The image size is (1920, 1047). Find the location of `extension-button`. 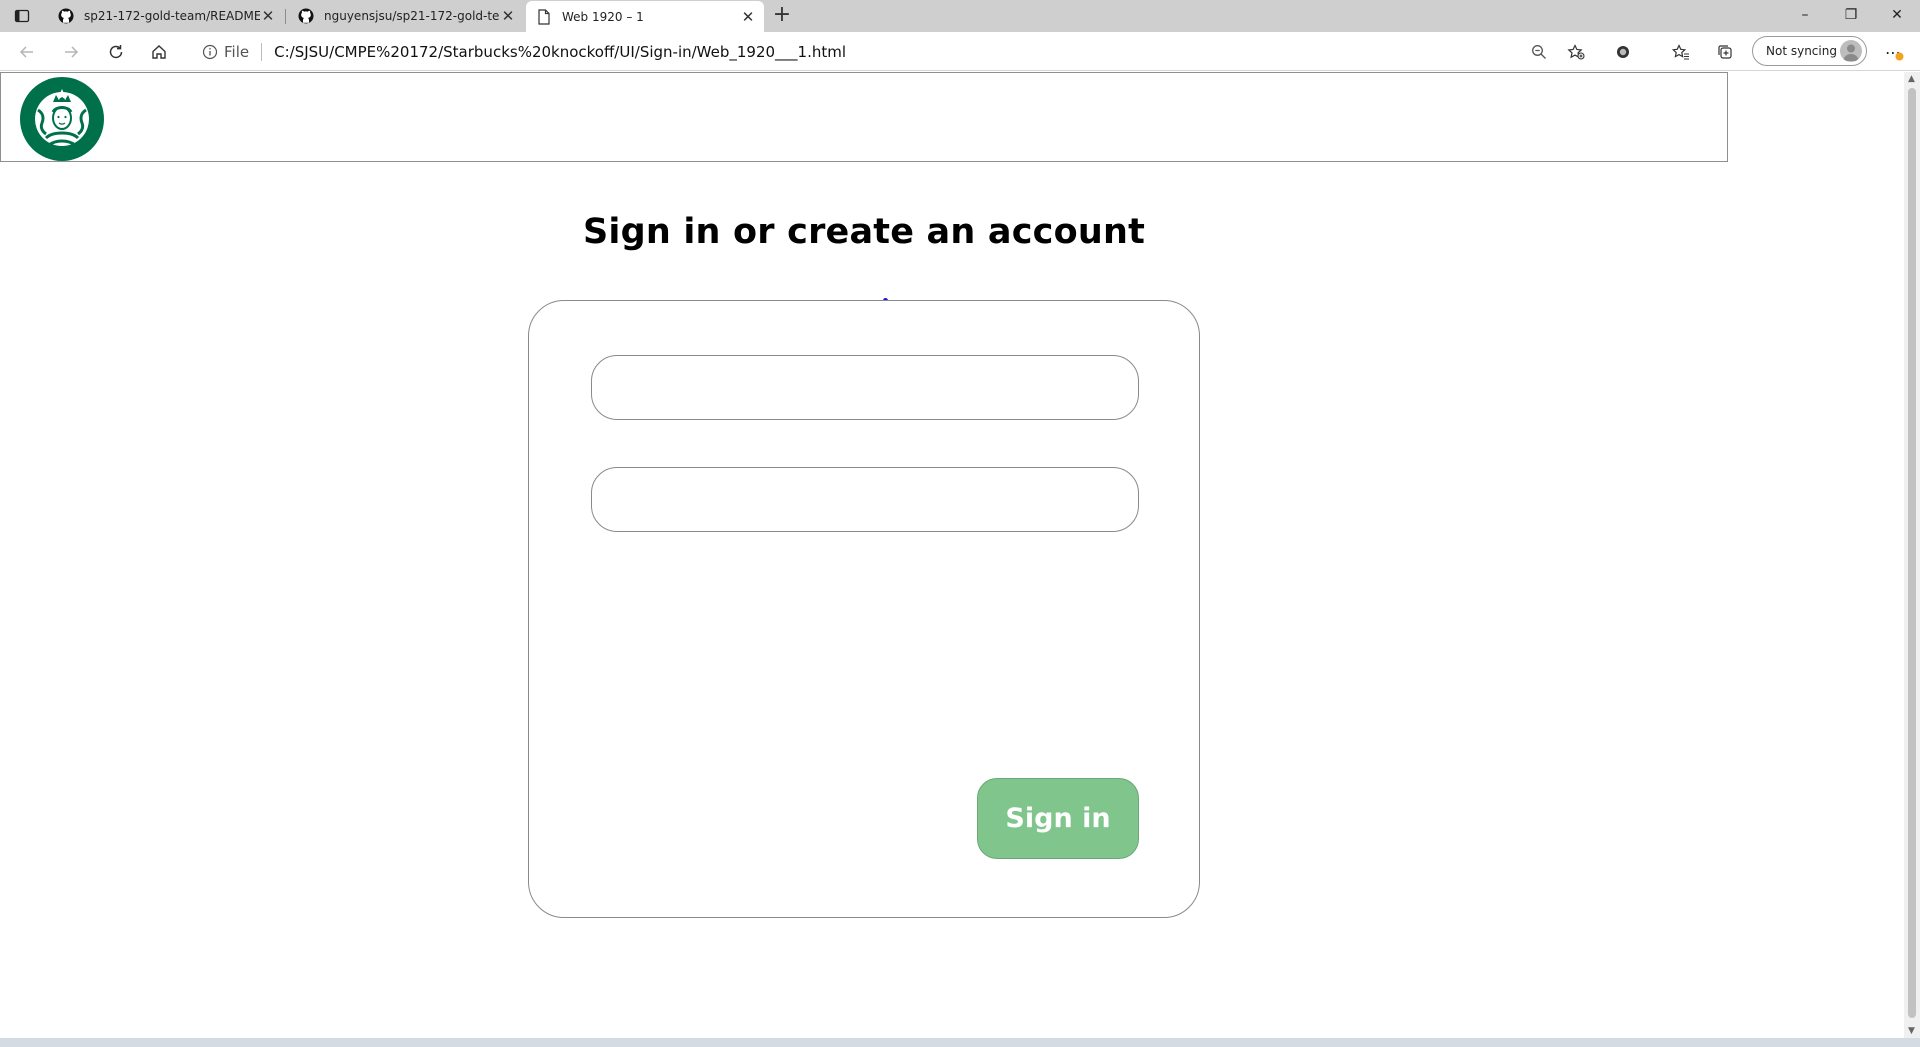

extension-button is located at coordinates (1623, 52).